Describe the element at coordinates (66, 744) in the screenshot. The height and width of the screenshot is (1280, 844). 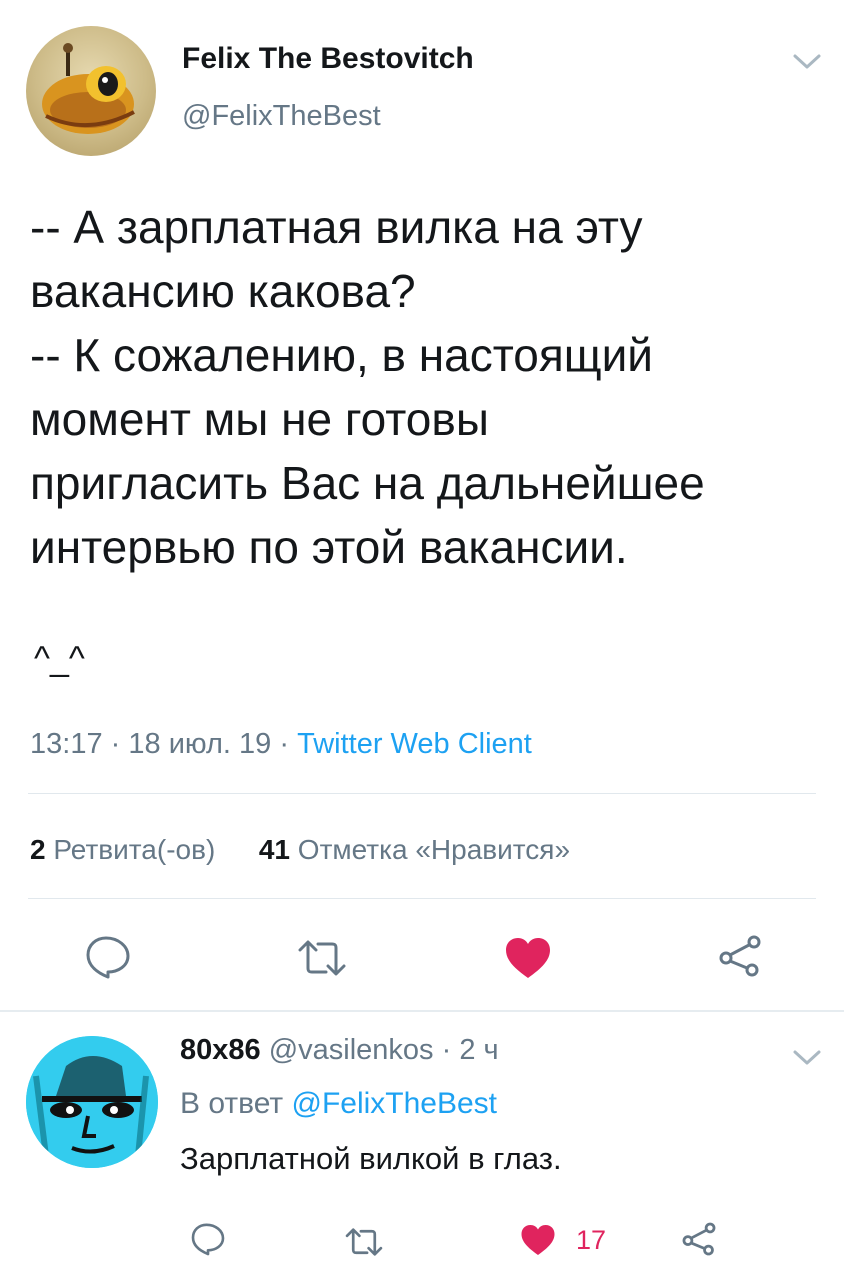
I see `tweet-time: 13:17` at that location.